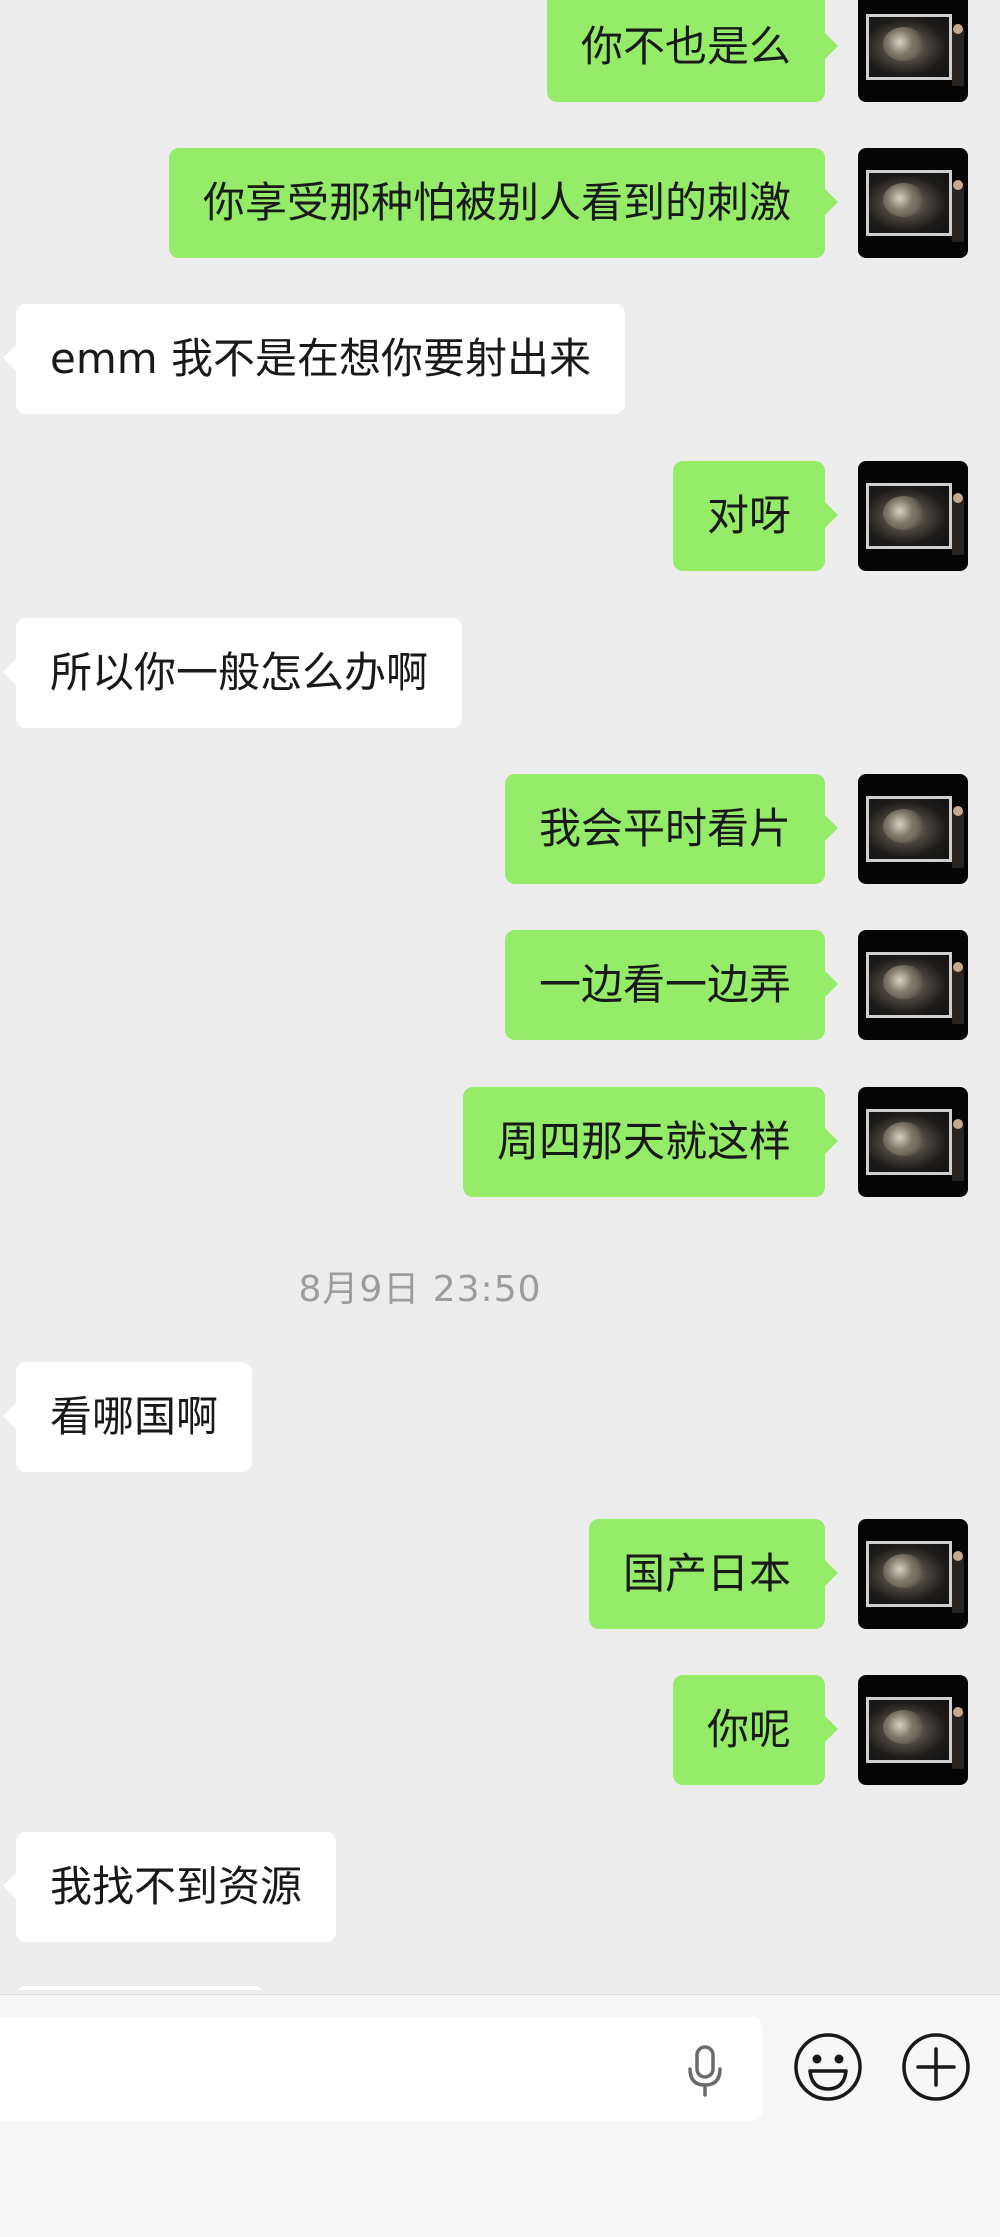 The image size is (1000, 2237). What do you see at coordinates (140, 1988) in the screenshot?
I see `other-message-bubble-partial` at bounding box center [140, 1988].